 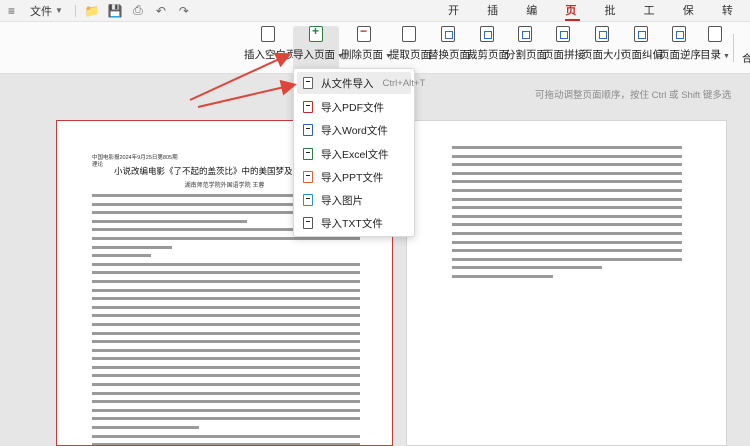 What do you see at coordinates (161, 11) in the screenshot?
I see `undo-icon: ↶` at bounding box center [161, 11].